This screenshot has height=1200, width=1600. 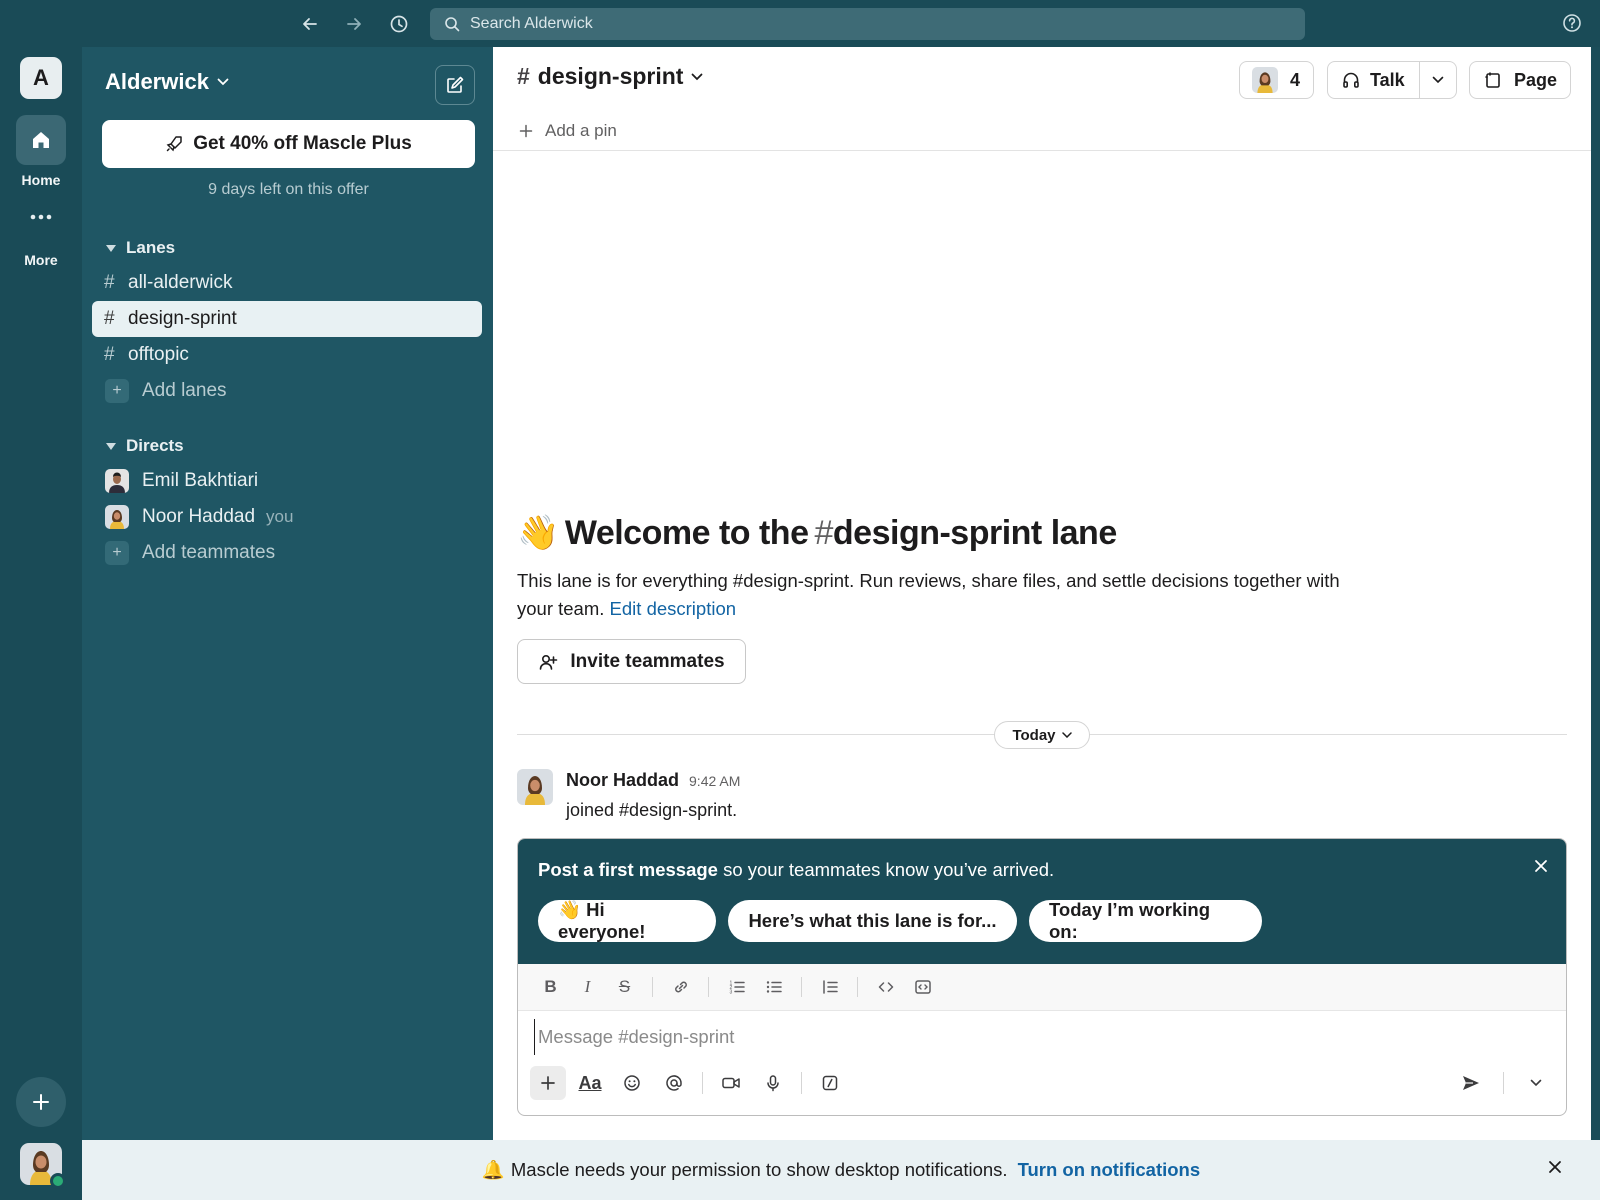 What do you see at coordinates (632, 1083) in the screenshot?
I see `emoji-icon` at bounding box center [632, 1083].